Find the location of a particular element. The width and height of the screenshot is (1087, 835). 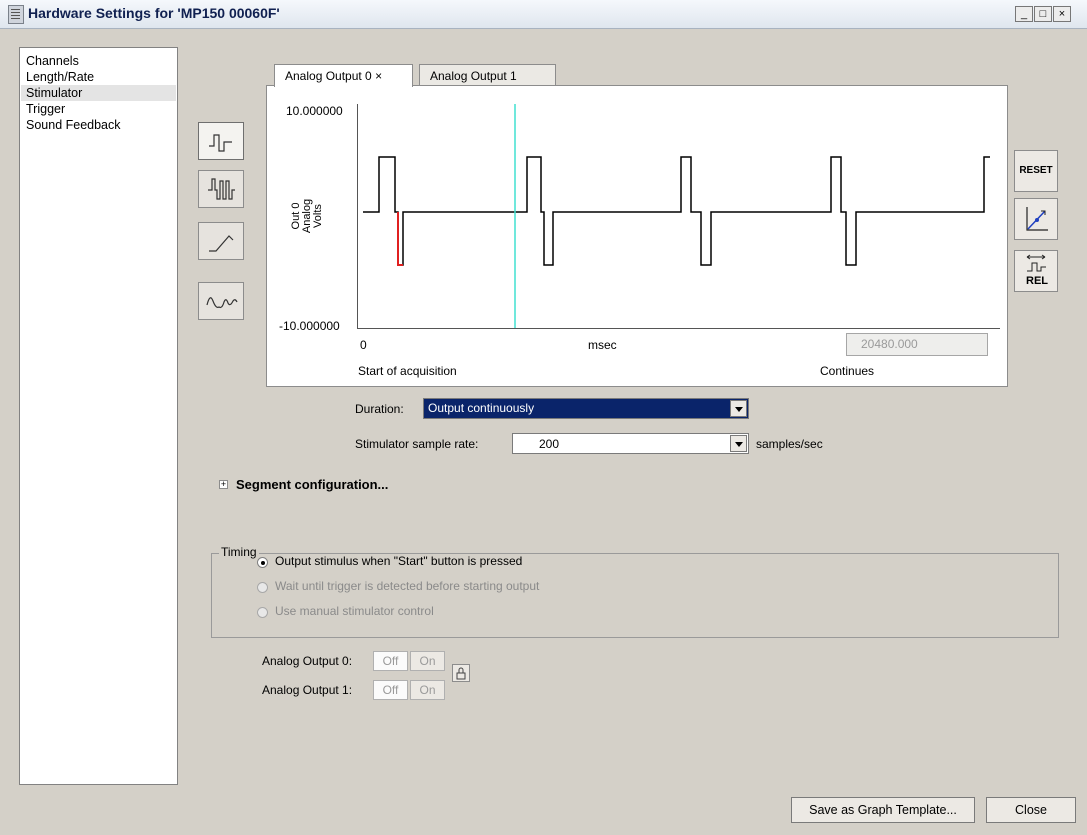

nav-item-sound-feedback: Sound Feedback is located at coordinates (73, 125).